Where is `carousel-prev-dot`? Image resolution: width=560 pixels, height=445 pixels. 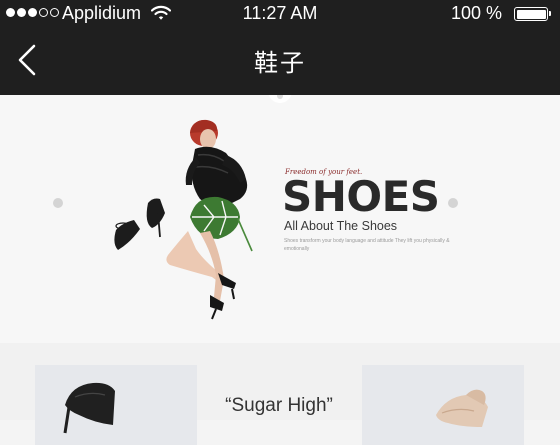
carousel-prev-dot is located at coordinates (58, 203).